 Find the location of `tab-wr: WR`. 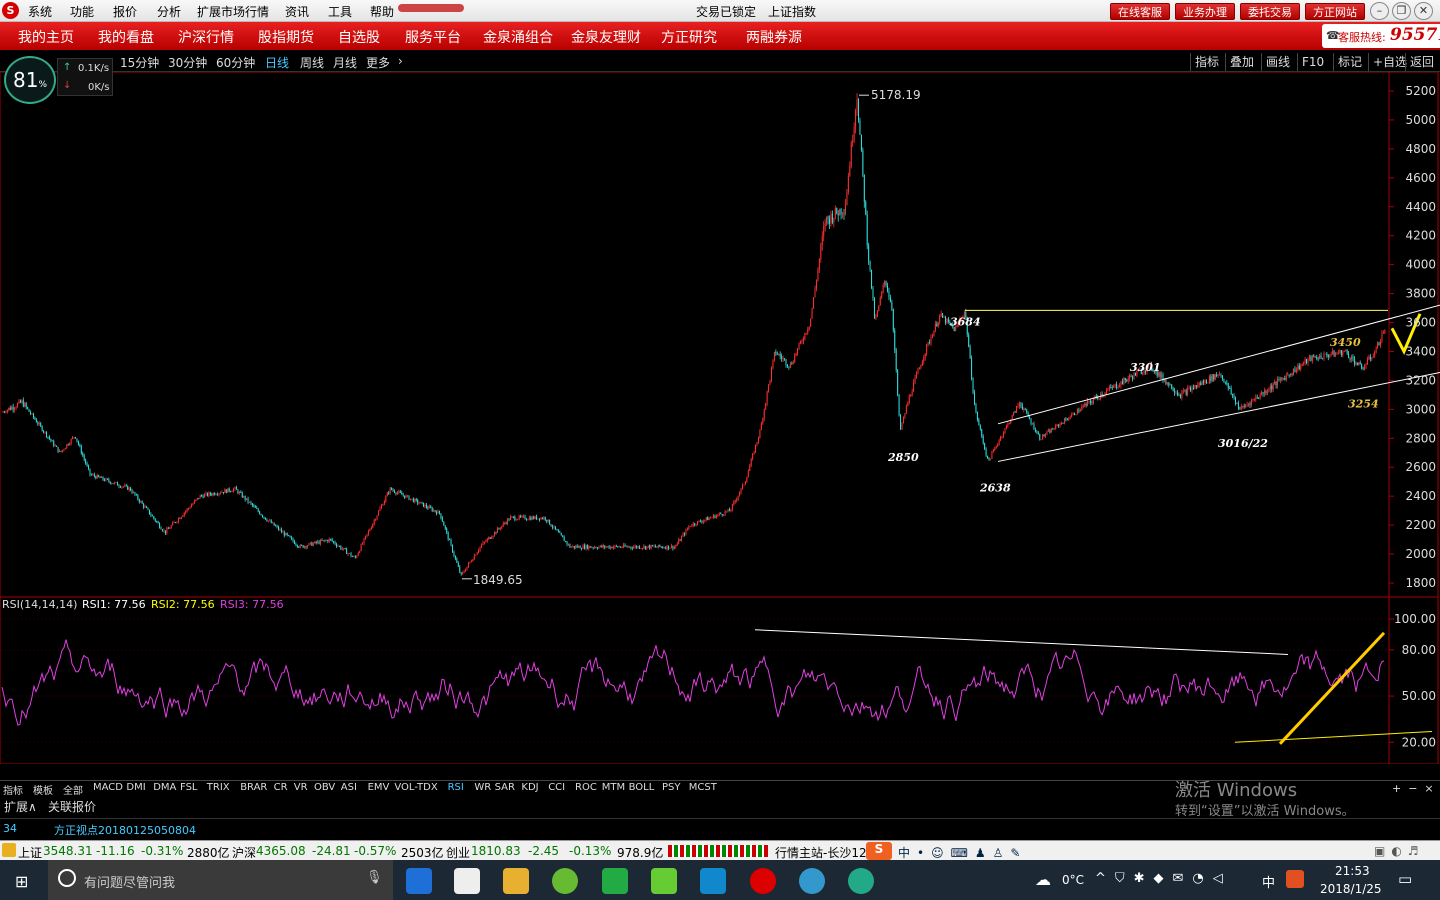

tab-wr: WR is located at coordinates (482, 787).